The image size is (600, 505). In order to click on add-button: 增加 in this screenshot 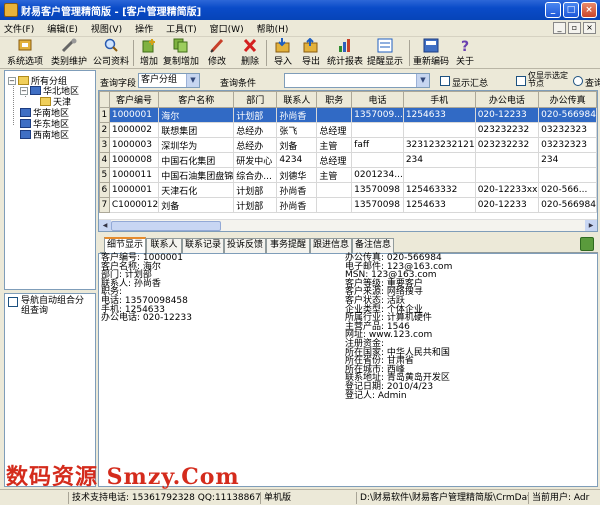, I will do `click(149, 53)`.